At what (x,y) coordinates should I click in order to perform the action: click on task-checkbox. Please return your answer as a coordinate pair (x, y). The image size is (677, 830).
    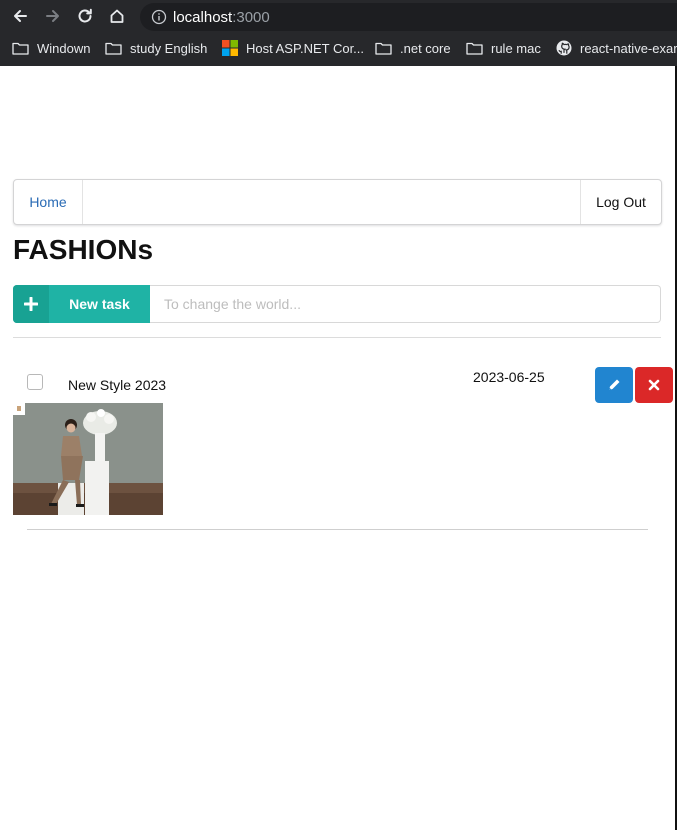
    Looking at the image, I should click on (35, 382).